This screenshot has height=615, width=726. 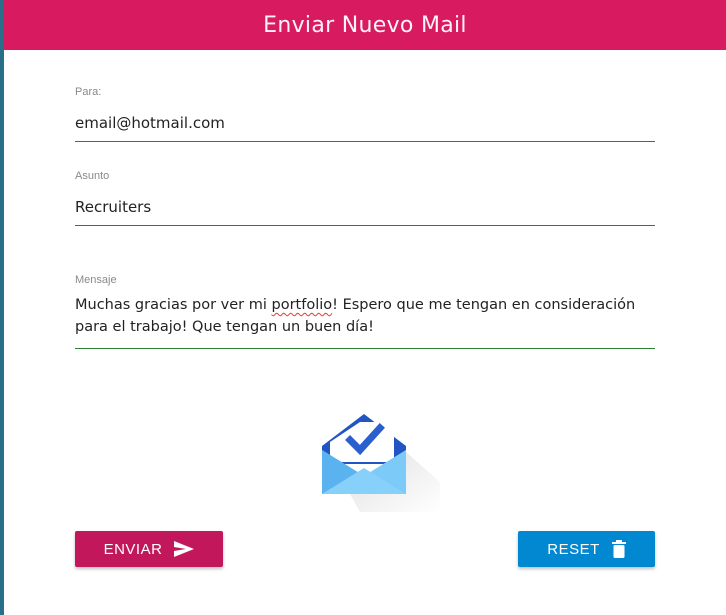 I want to click on subject-label: Asunto, so click(x=92, y=176).